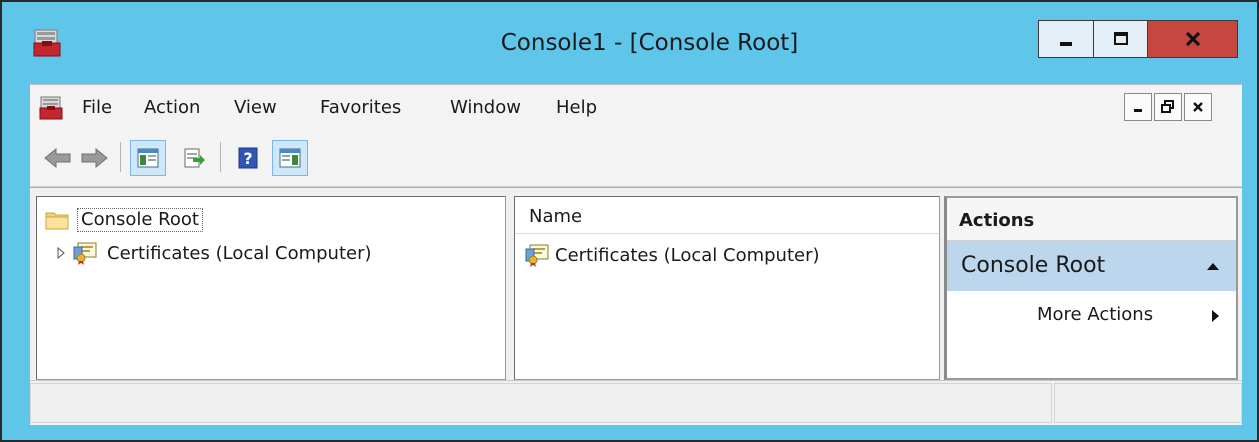  I want to click on action-item-label: More Actions, so click(1095, 314).